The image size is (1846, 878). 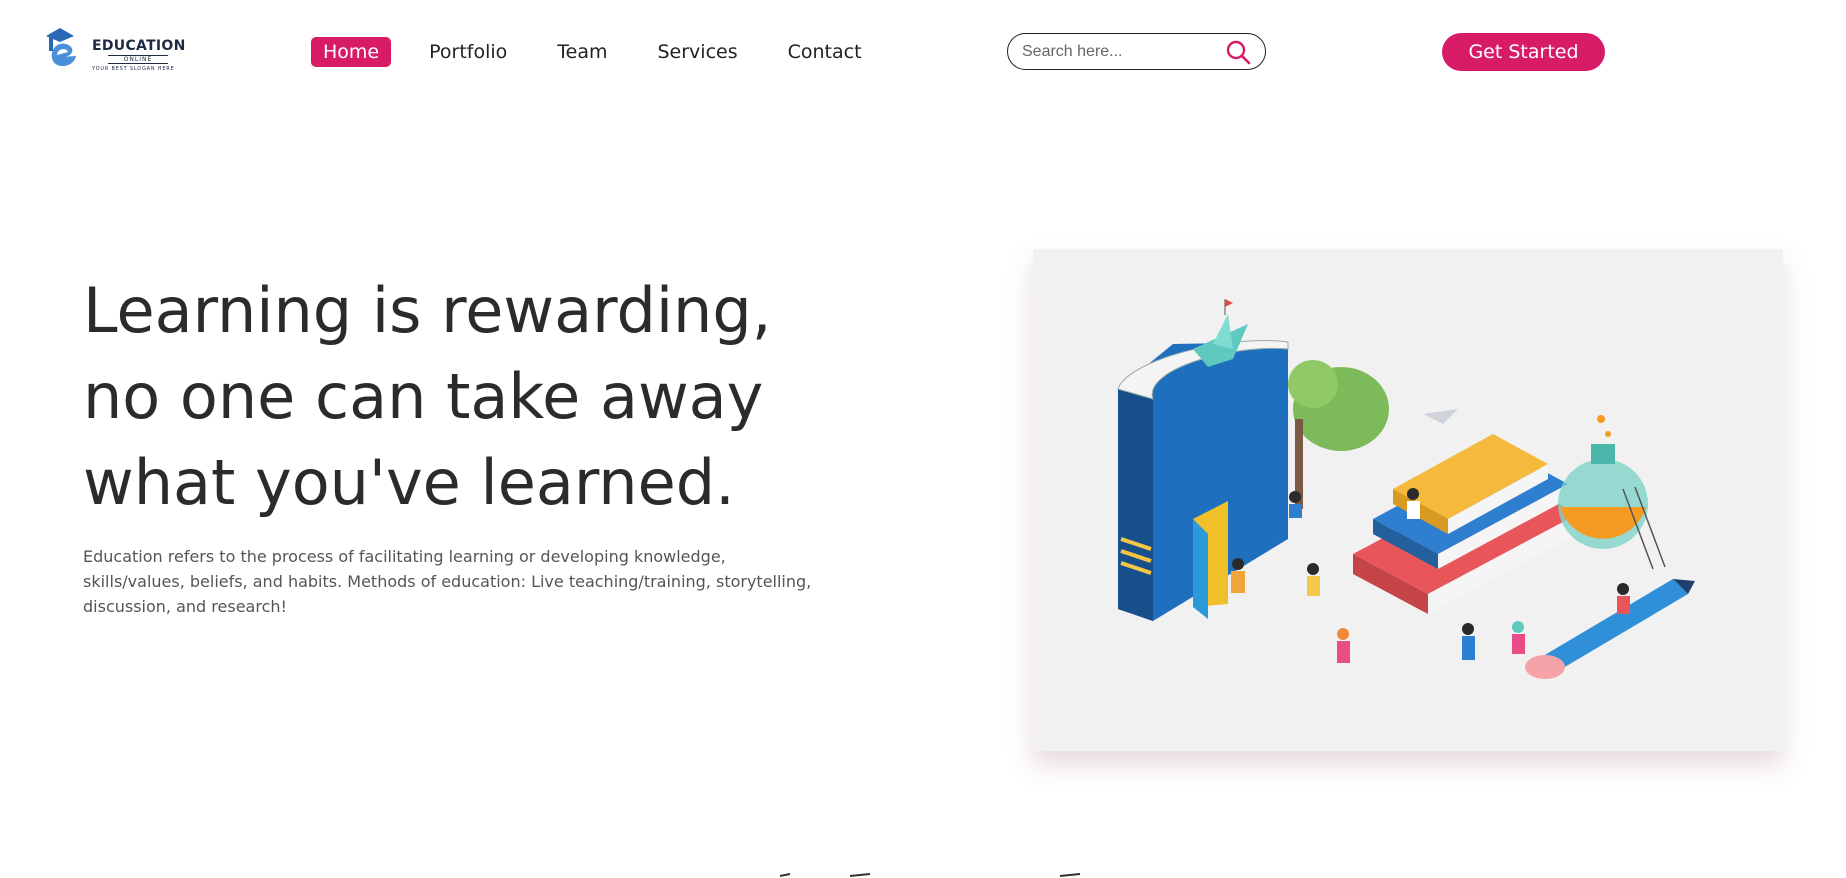 I want to click on search-icon, so click(x=1238, y=52).